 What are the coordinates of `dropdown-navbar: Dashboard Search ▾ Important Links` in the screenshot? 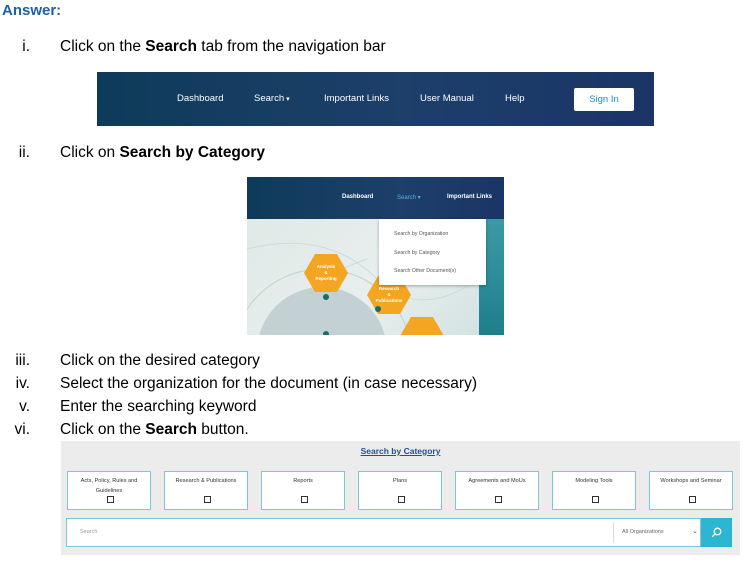 It's located at (375, 198).